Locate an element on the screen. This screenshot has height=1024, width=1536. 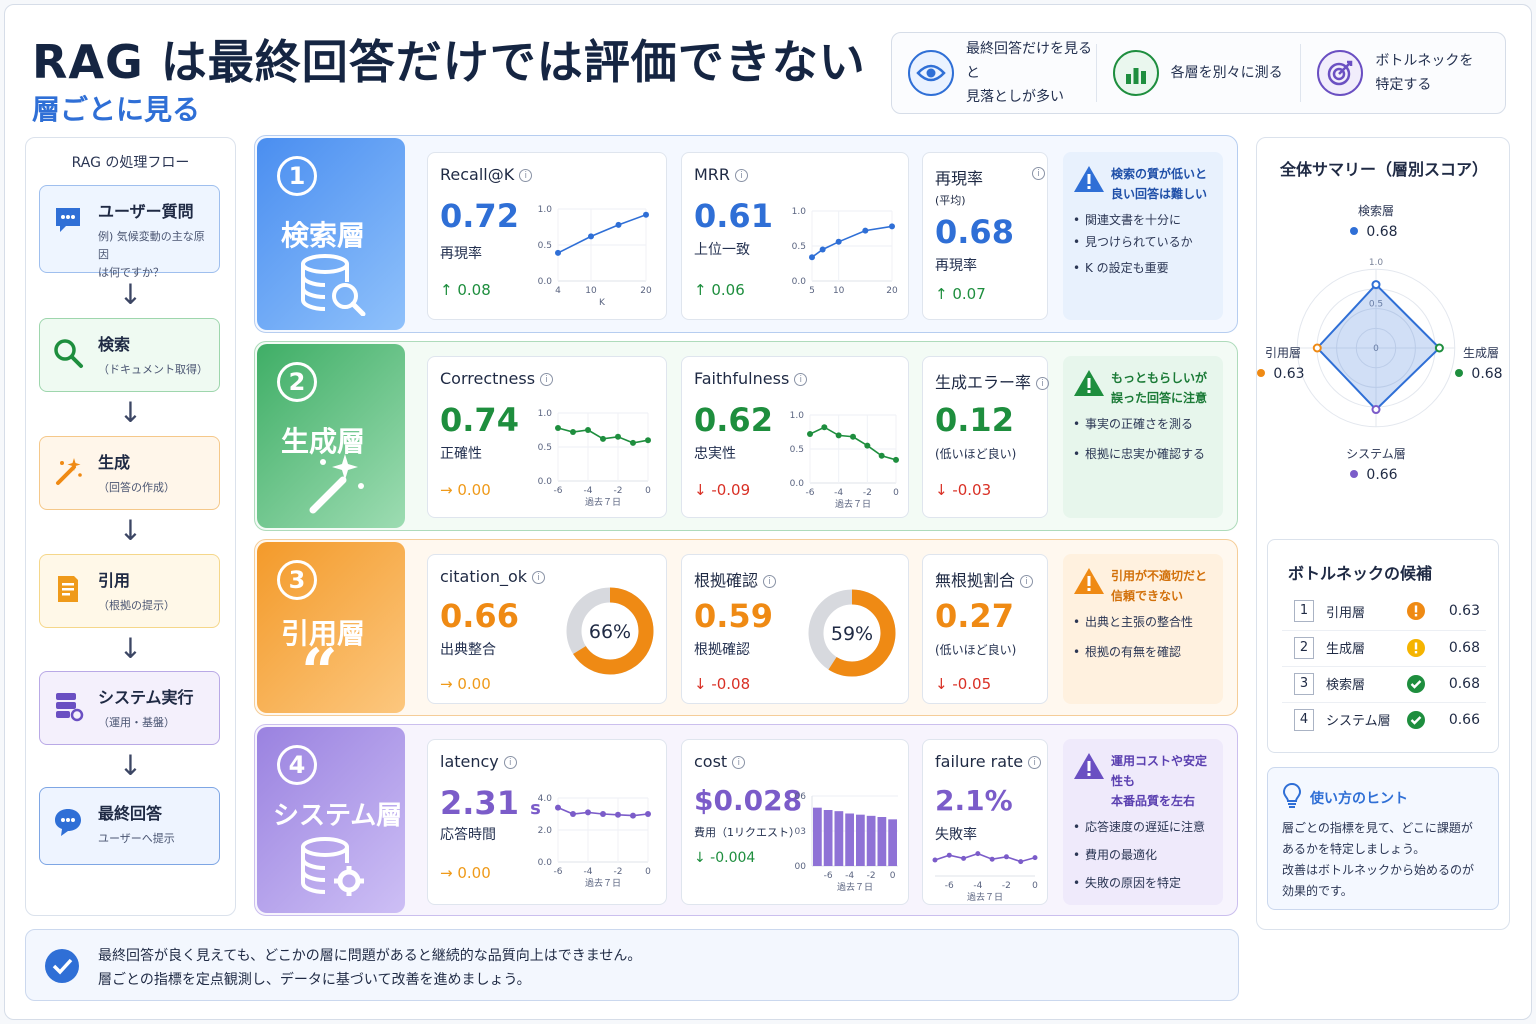
key-point-measure: 各層を別々に測る is located at coordinates (1198, 73).